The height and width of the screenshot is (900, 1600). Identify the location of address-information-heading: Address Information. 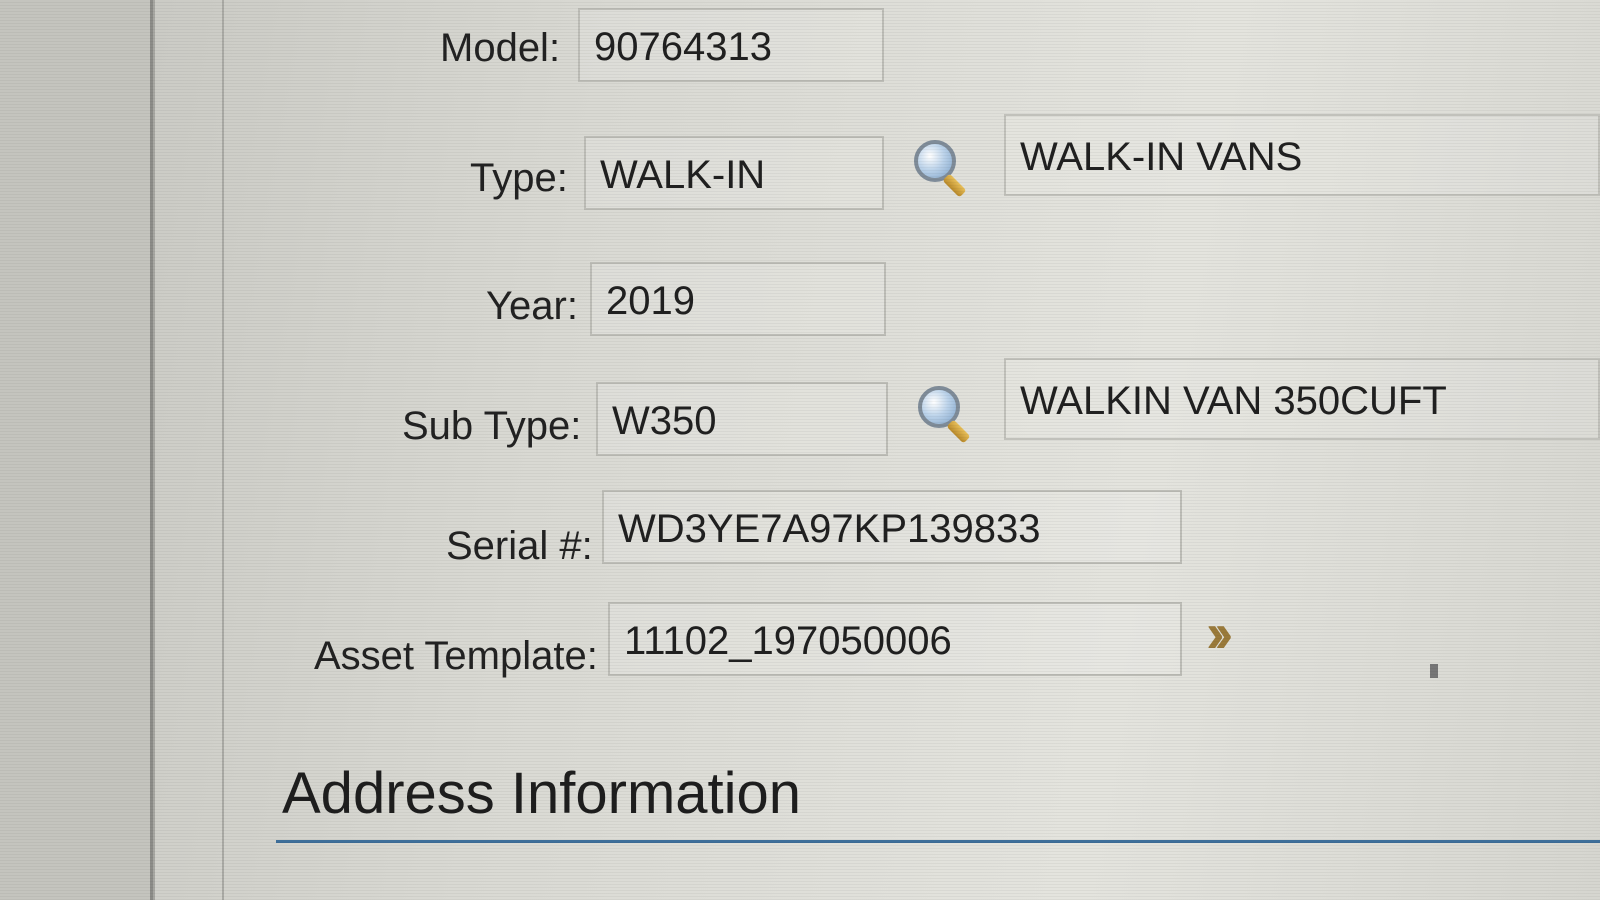
(542, 793).